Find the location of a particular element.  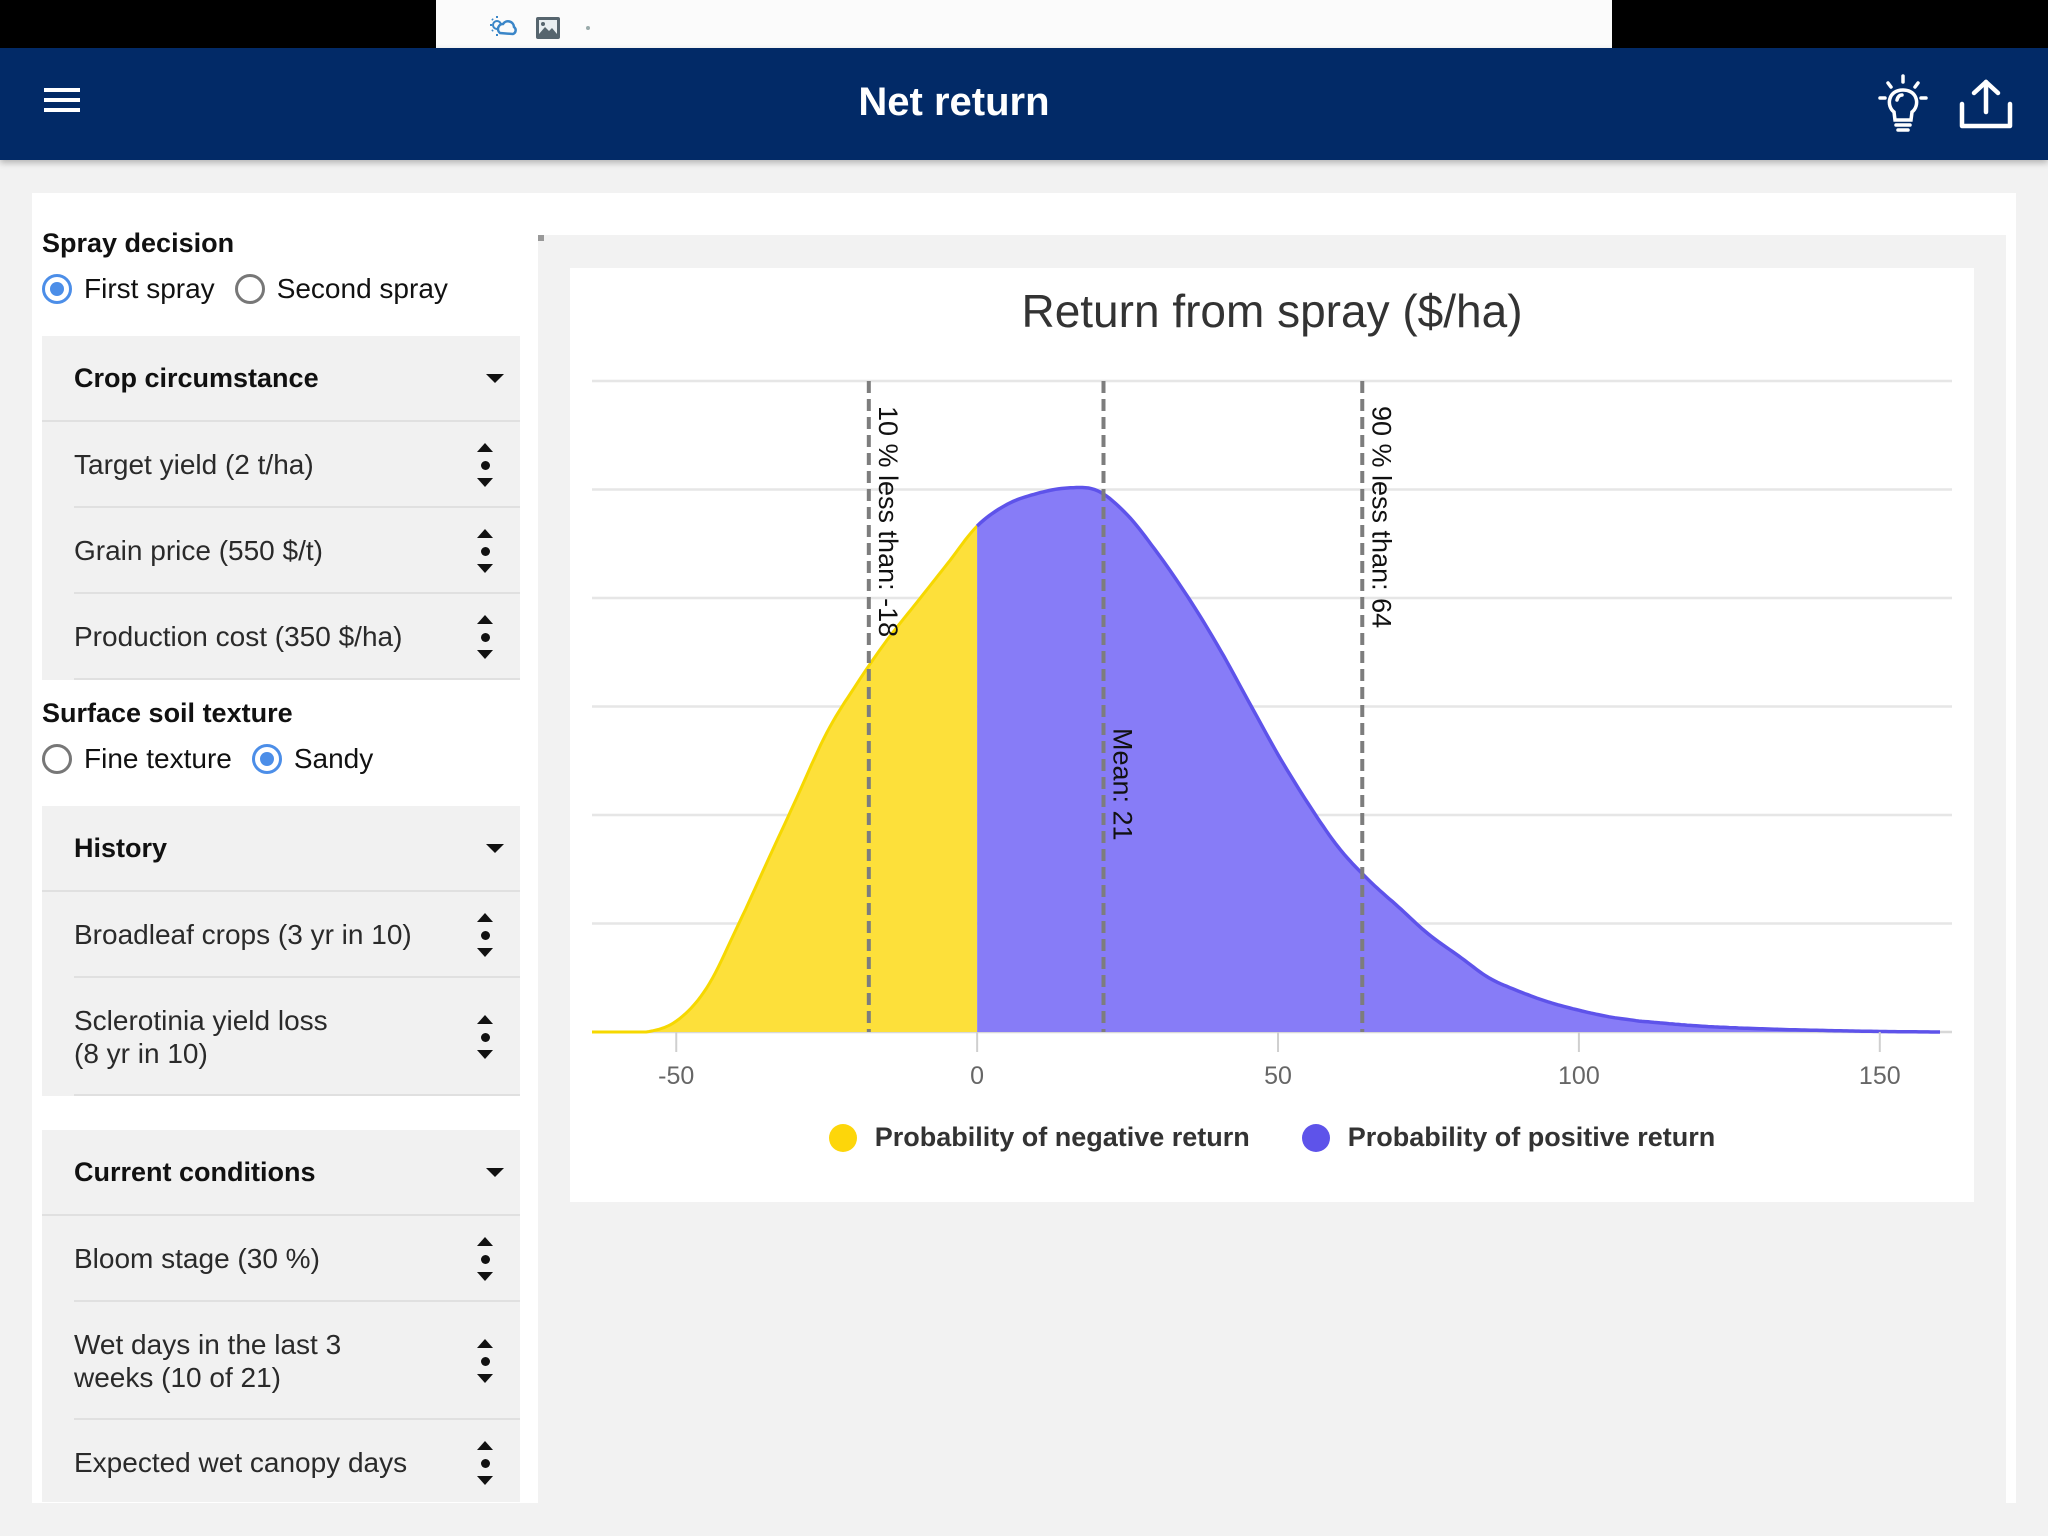

item-label: Sclerotinia yield loss (8 yr in 10) is located at coordinates (201, 1037).